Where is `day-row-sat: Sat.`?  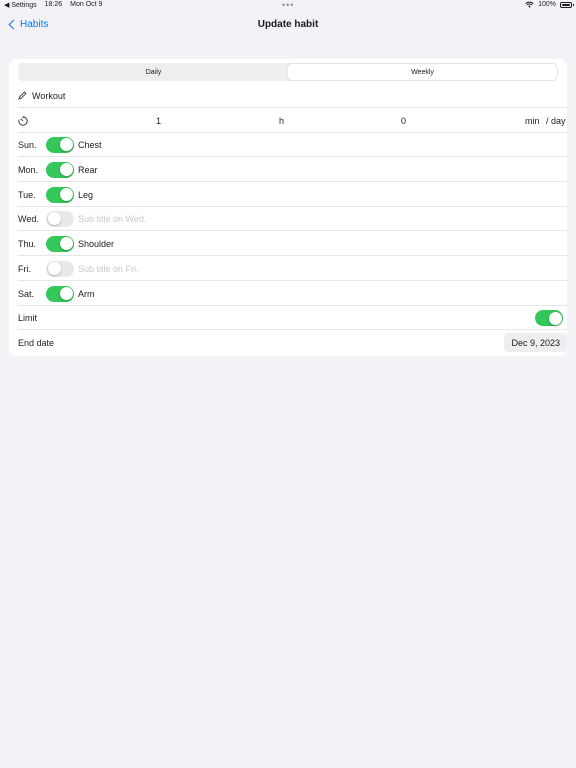 day-row-sat: Sat. is located at coordinates (292, 294).